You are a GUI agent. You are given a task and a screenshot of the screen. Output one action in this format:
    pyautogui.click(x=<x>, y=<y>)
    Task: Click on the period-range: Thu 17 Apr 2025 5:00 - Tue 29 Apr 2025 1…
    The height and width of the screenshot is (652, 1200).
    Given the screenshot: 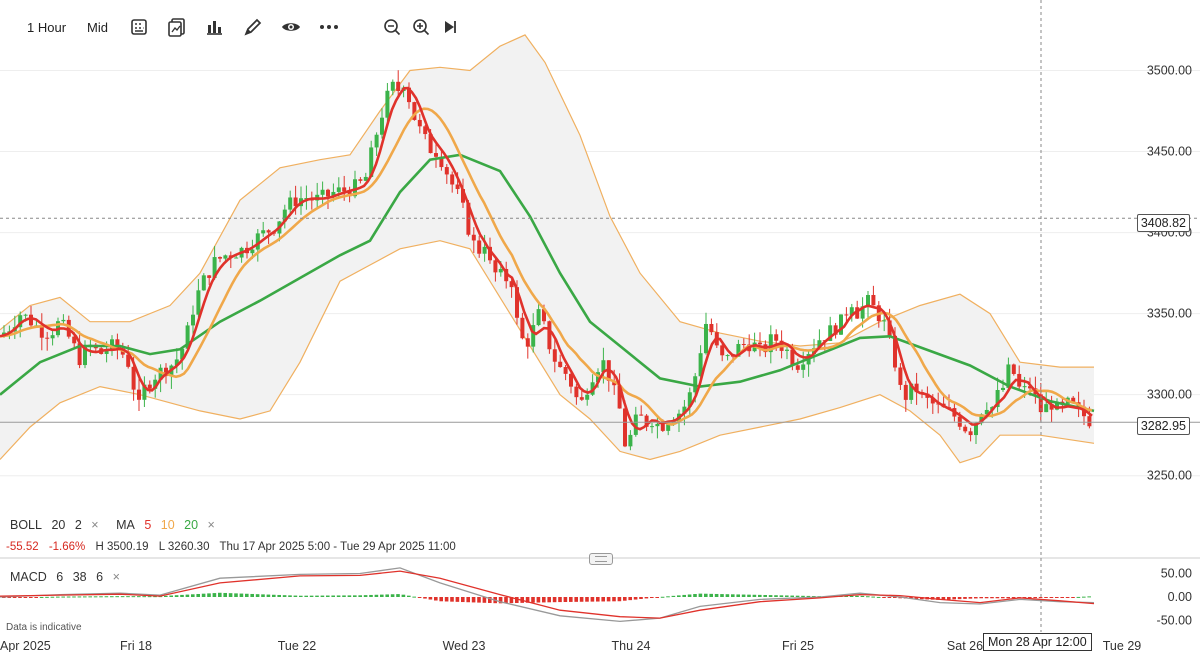 What is the action you would take?
    pyautogui.click(x=337, y=547)
    